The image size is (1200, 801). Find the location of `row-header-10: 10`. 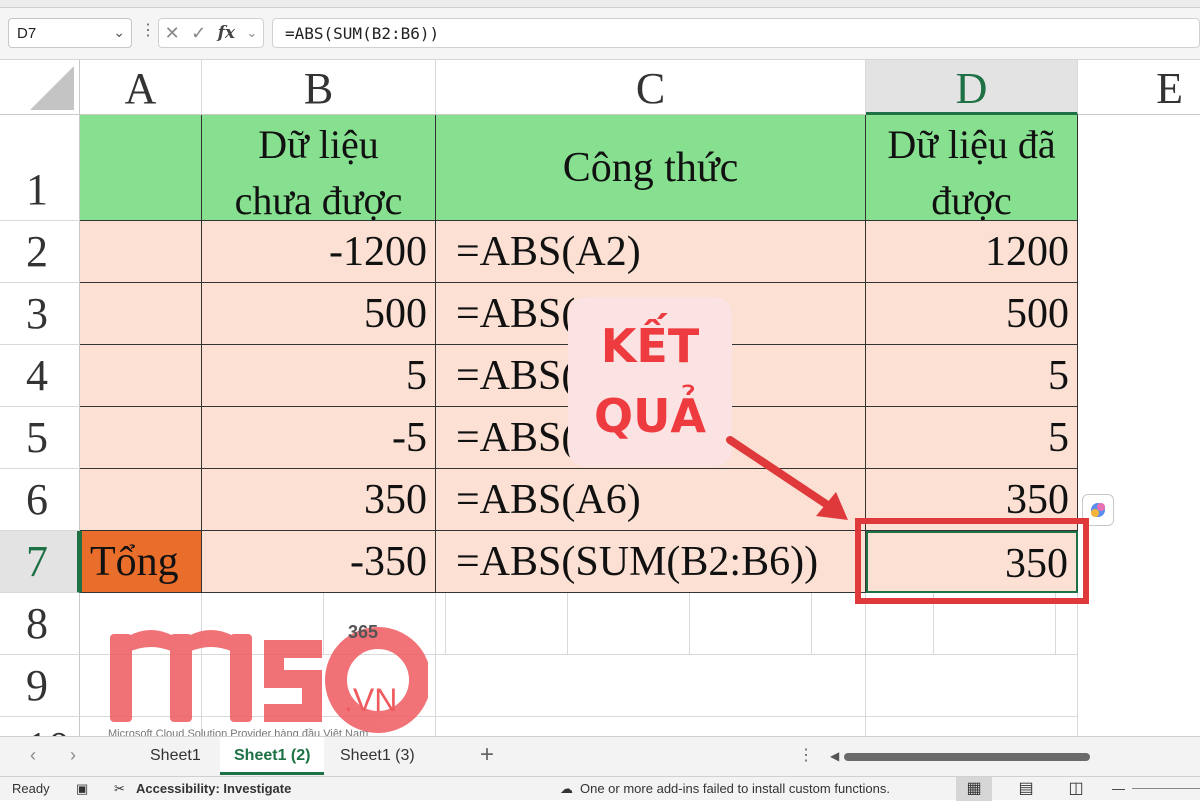

row-header-10: 10 is located at coordinates (40, 726).